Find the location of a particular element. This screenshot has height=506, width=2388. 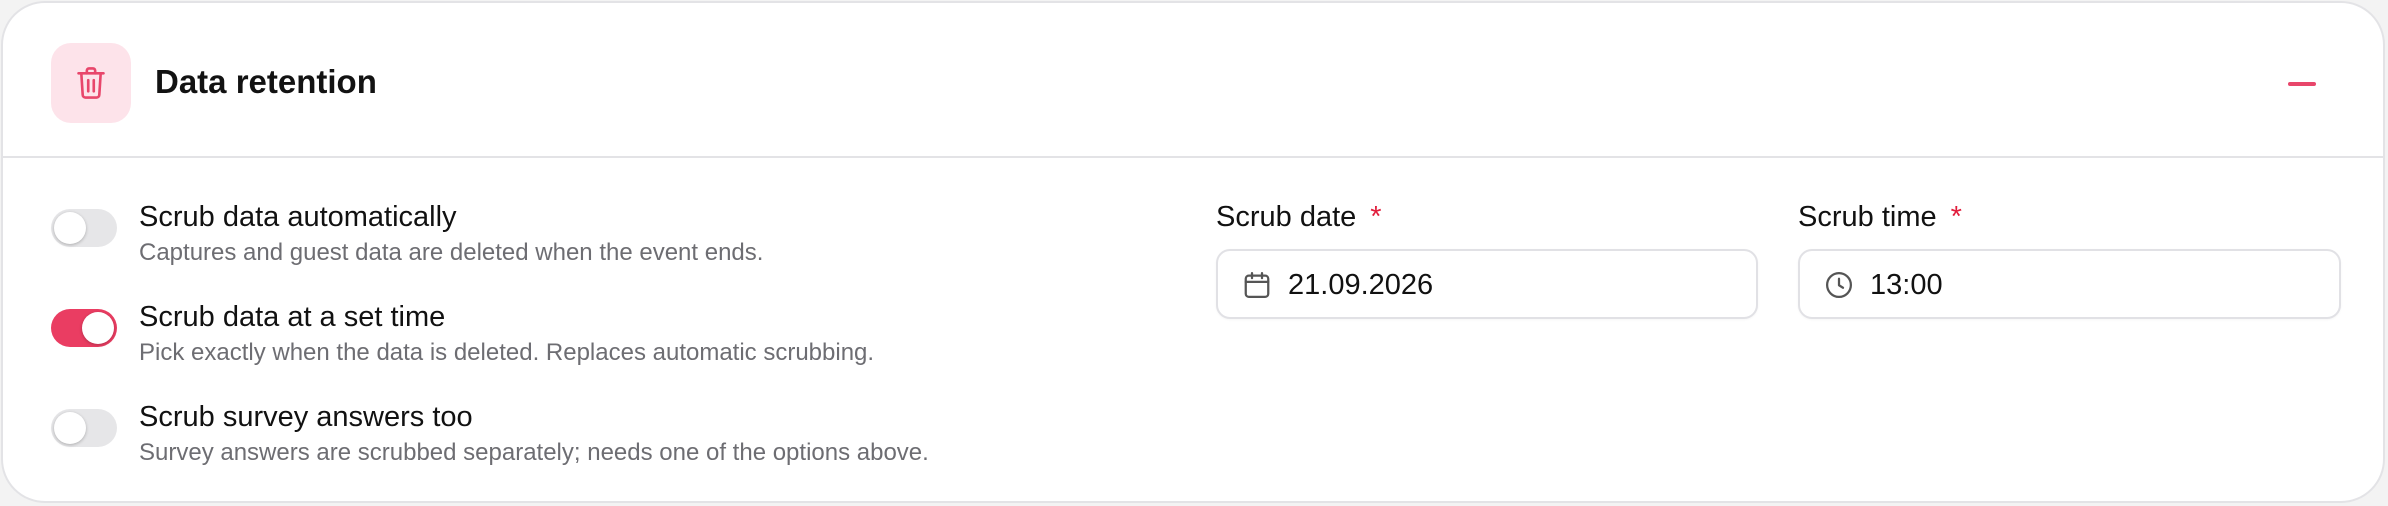

scrub-date-label-text: Scrub date is located at coordinates (1286, 217).